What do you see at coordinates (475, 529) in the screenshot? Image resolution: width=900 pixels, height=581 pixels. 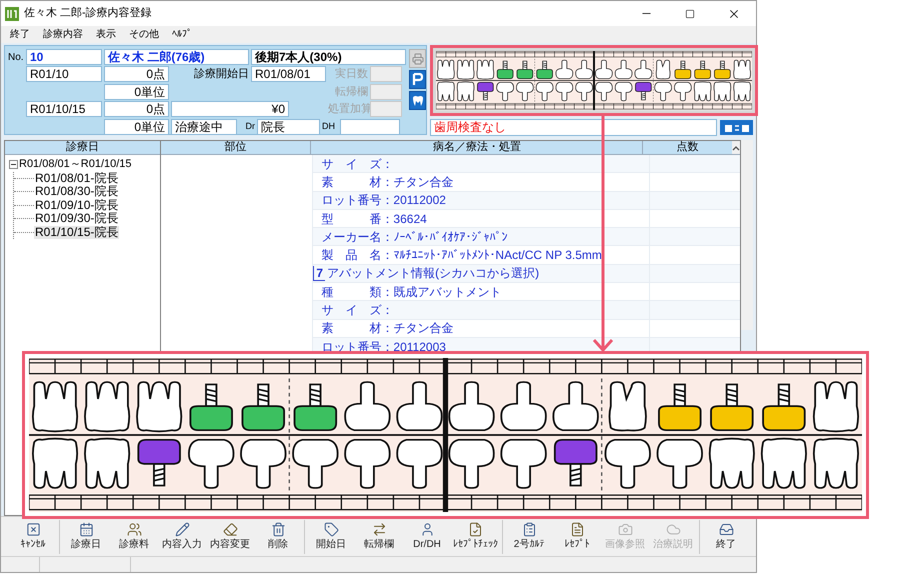 I see `file-check-icon` at bounding box center [475, 529].